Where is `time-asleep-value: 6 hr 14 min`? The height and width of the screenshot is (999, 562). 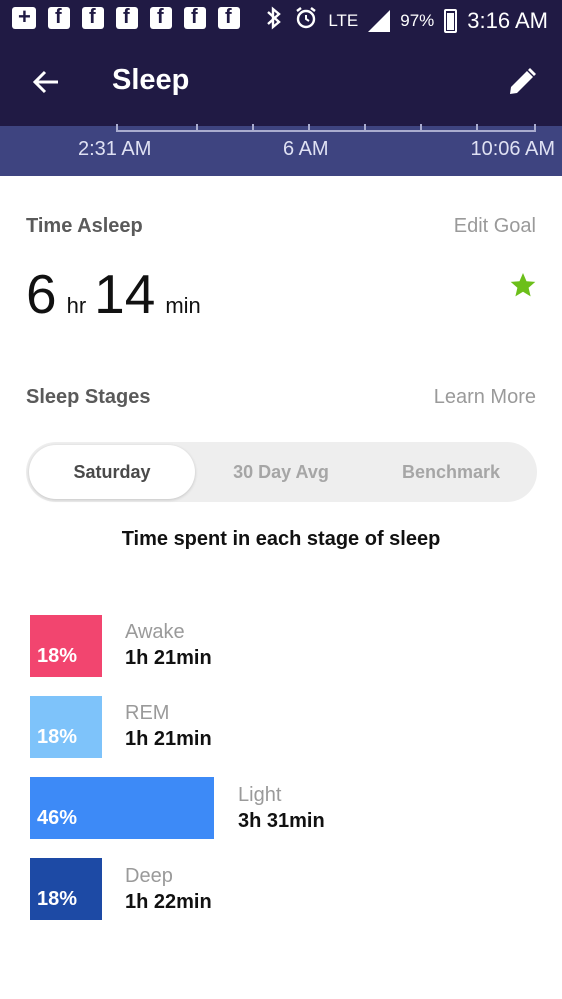
time-asleep-value: 6 hr 14 min is located at coordinates (117, 294).